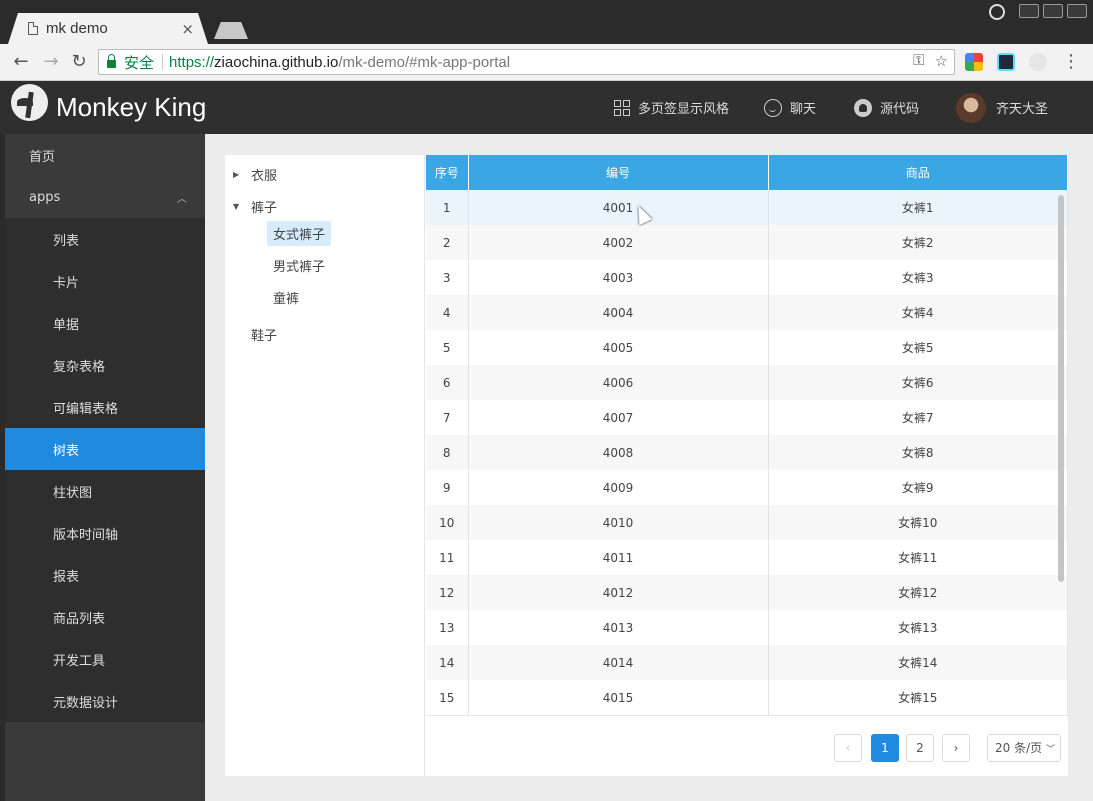 This screenshot has height=801, width=1093. What do you see at coordinates (618, 242) in the screenshot?
I see `cell-code: 4002` at bounding box center [618, 242].